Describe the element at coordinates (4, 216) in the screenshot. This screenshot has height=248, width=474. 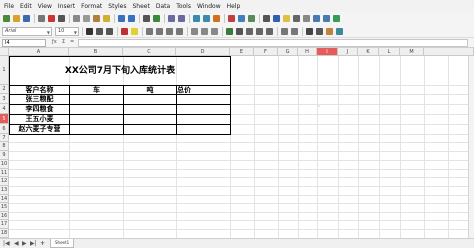
I see `row-header-16: 16` at that location.